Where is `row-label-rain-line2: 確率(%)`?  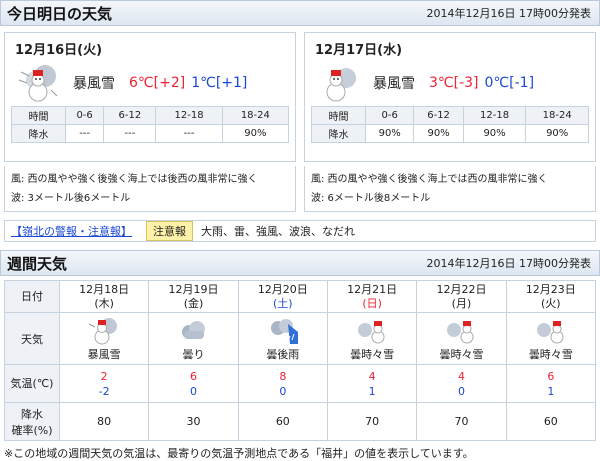
row-label-rain-line2: 確率(%) is located at coordinates (32, 430).